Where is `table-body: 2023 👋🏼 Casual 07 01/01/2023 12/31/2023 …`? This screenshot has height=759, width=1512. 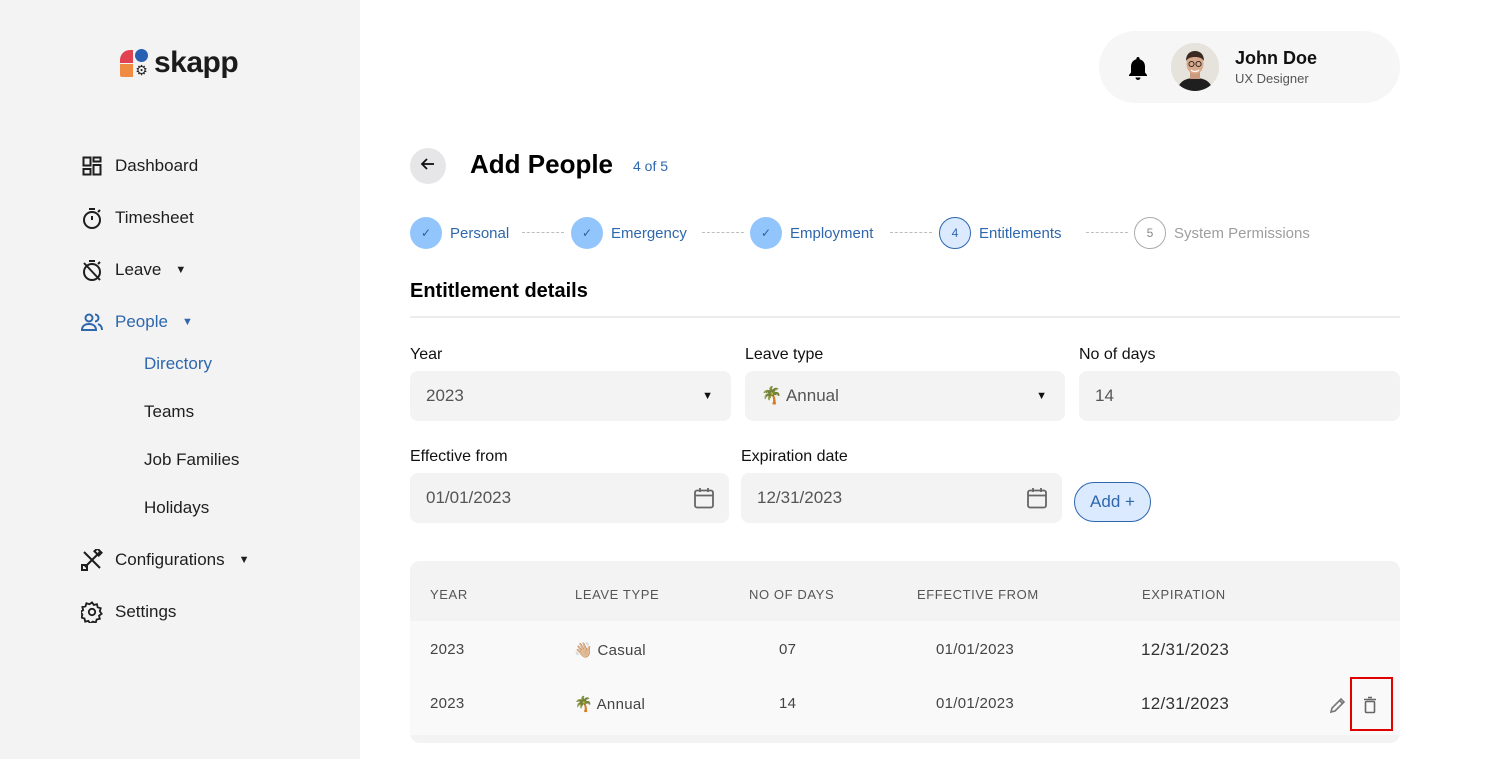
table-body: 2023 👋🏼 Casual 07 01/01/2023 12/31/2023 … is located at coordinates (905, 678).